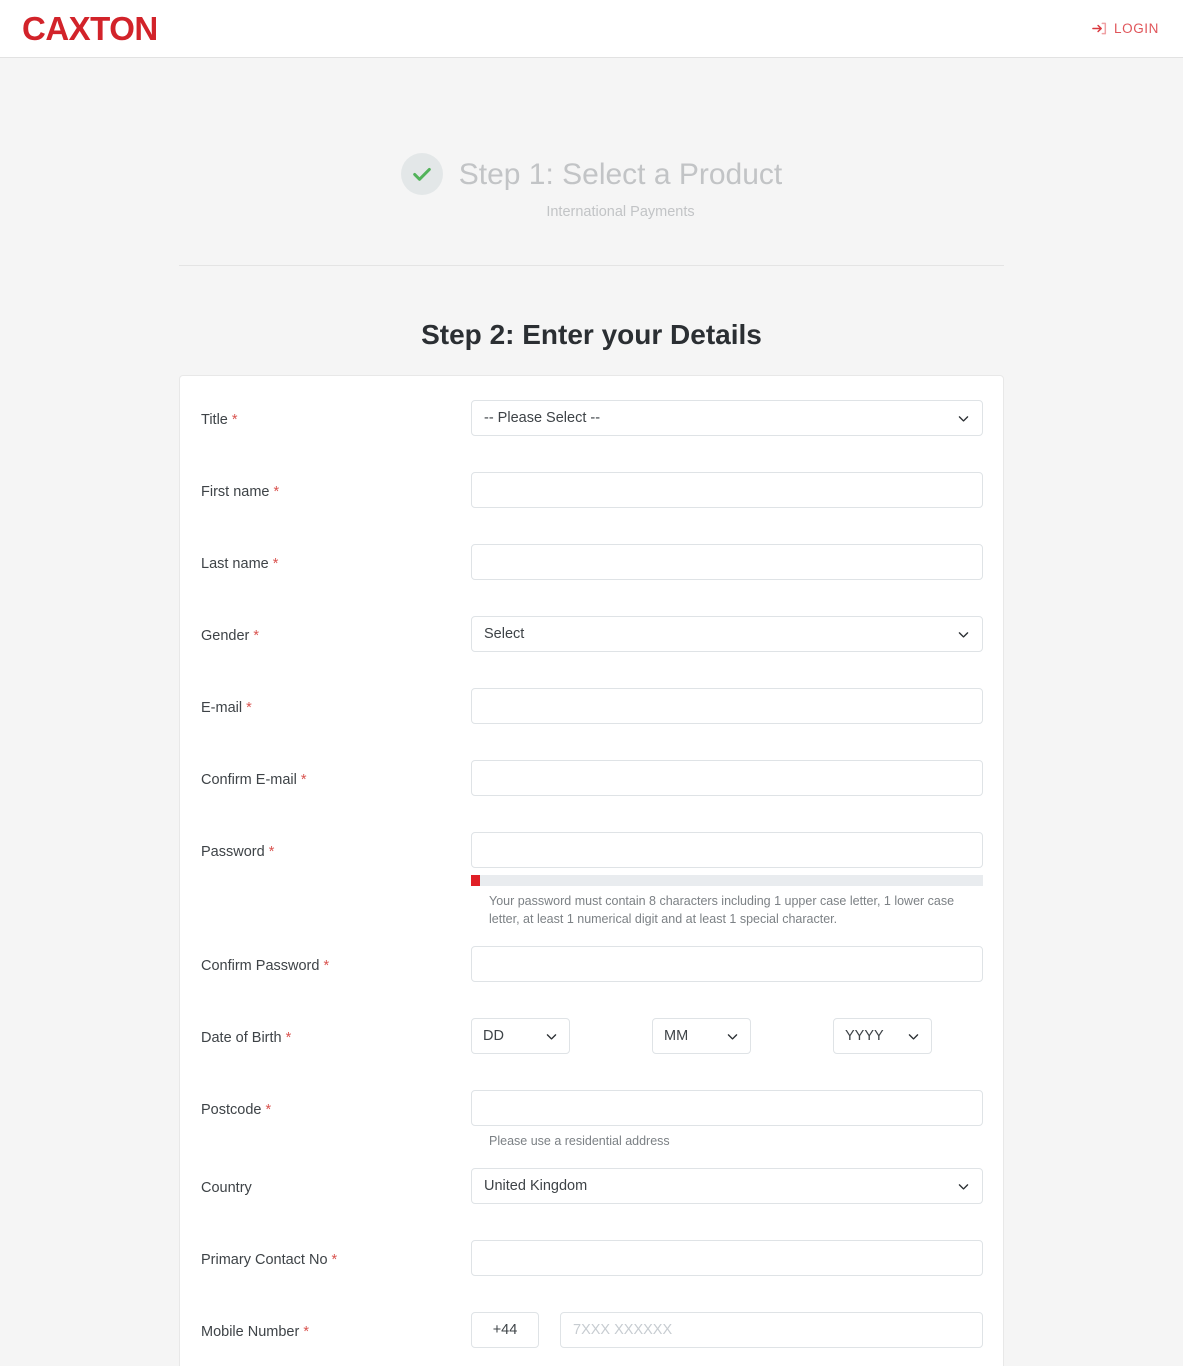  I want to click on label-last-name: Last name *, so click(336, 558).